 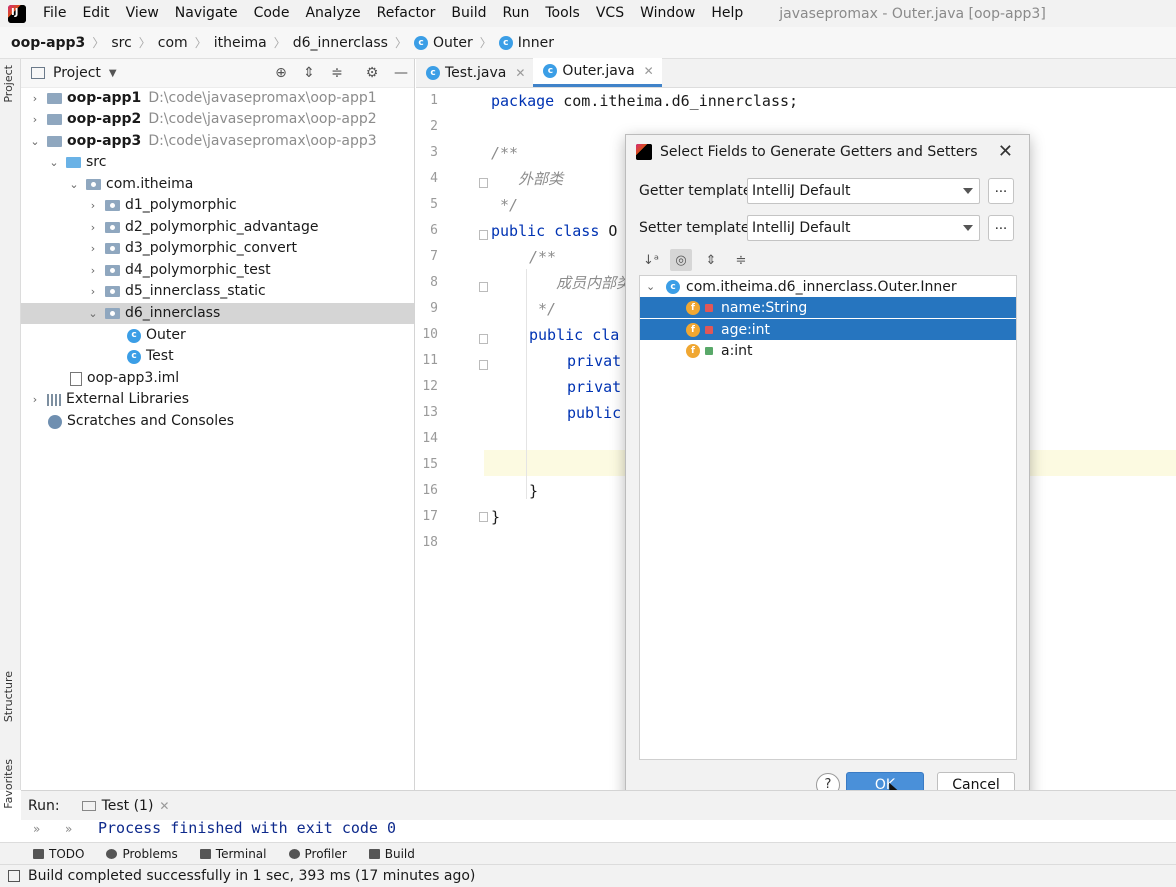 I want to click on breadcrumb-outer: c Outer, so click(x=443, y=43).